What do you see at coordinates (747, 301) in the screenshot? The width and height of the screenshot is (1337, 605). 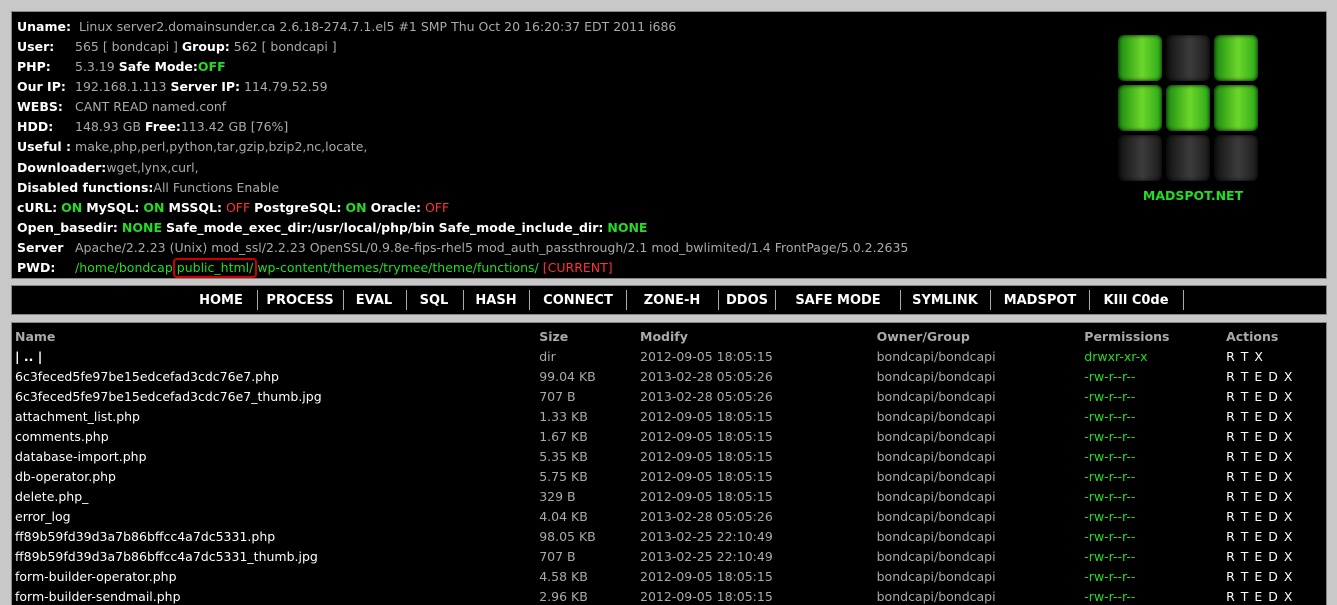 I see `menu-item-ddos: DDOS` at bounding box center [747, 301].